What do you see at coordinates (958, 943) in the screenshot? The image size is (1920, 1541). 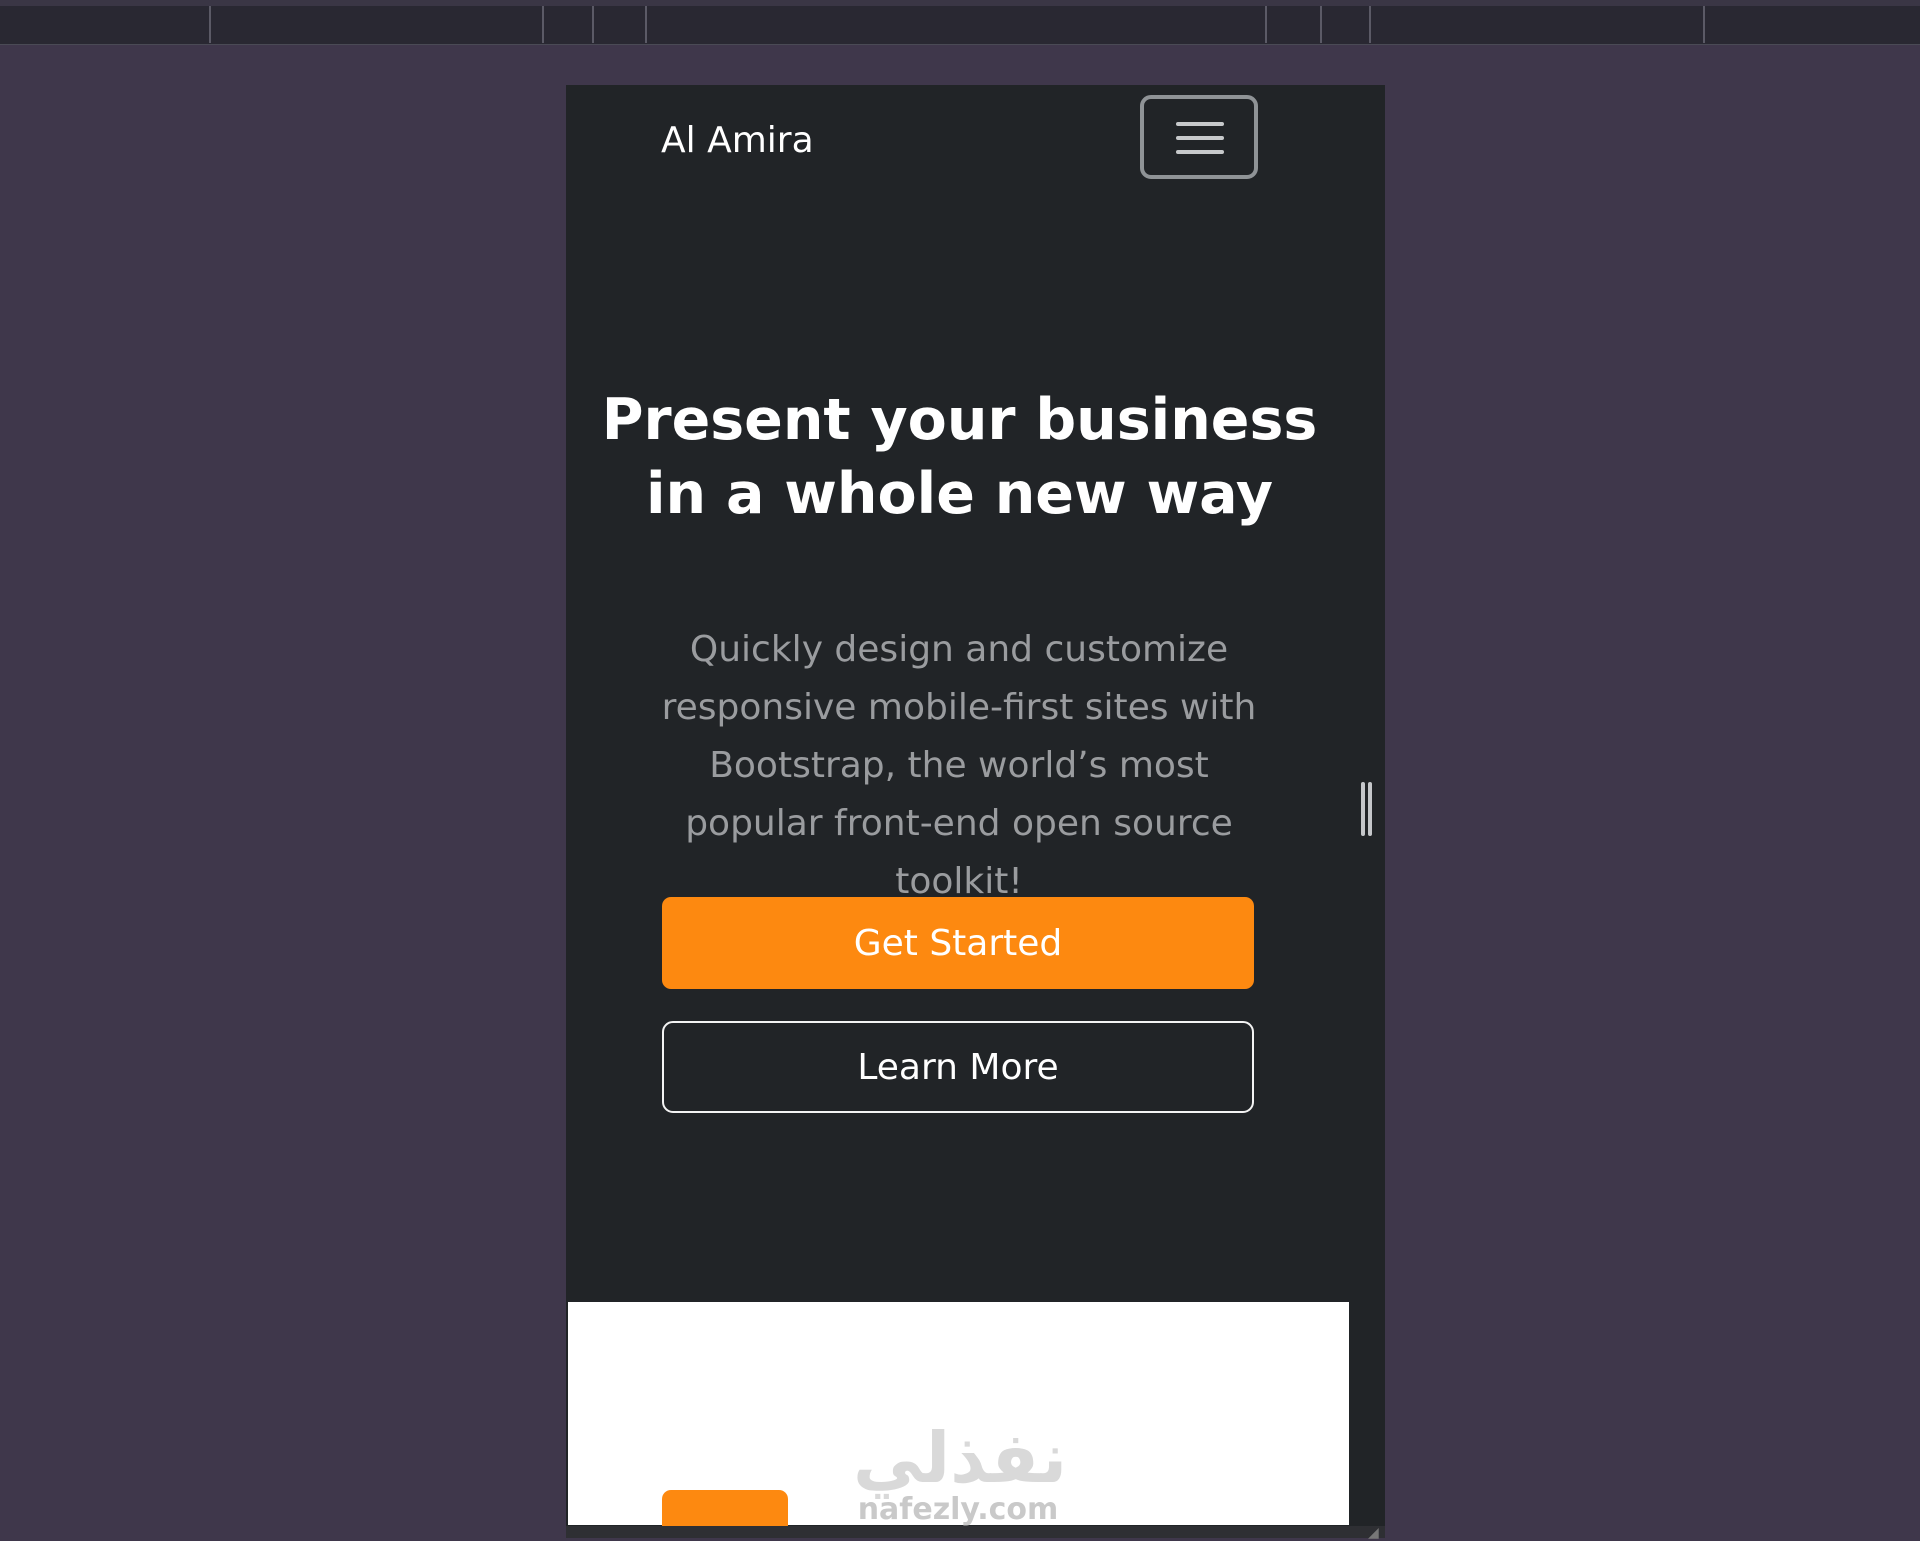 I see `get-started-button: Get Started` at bounding box center [958, 943].